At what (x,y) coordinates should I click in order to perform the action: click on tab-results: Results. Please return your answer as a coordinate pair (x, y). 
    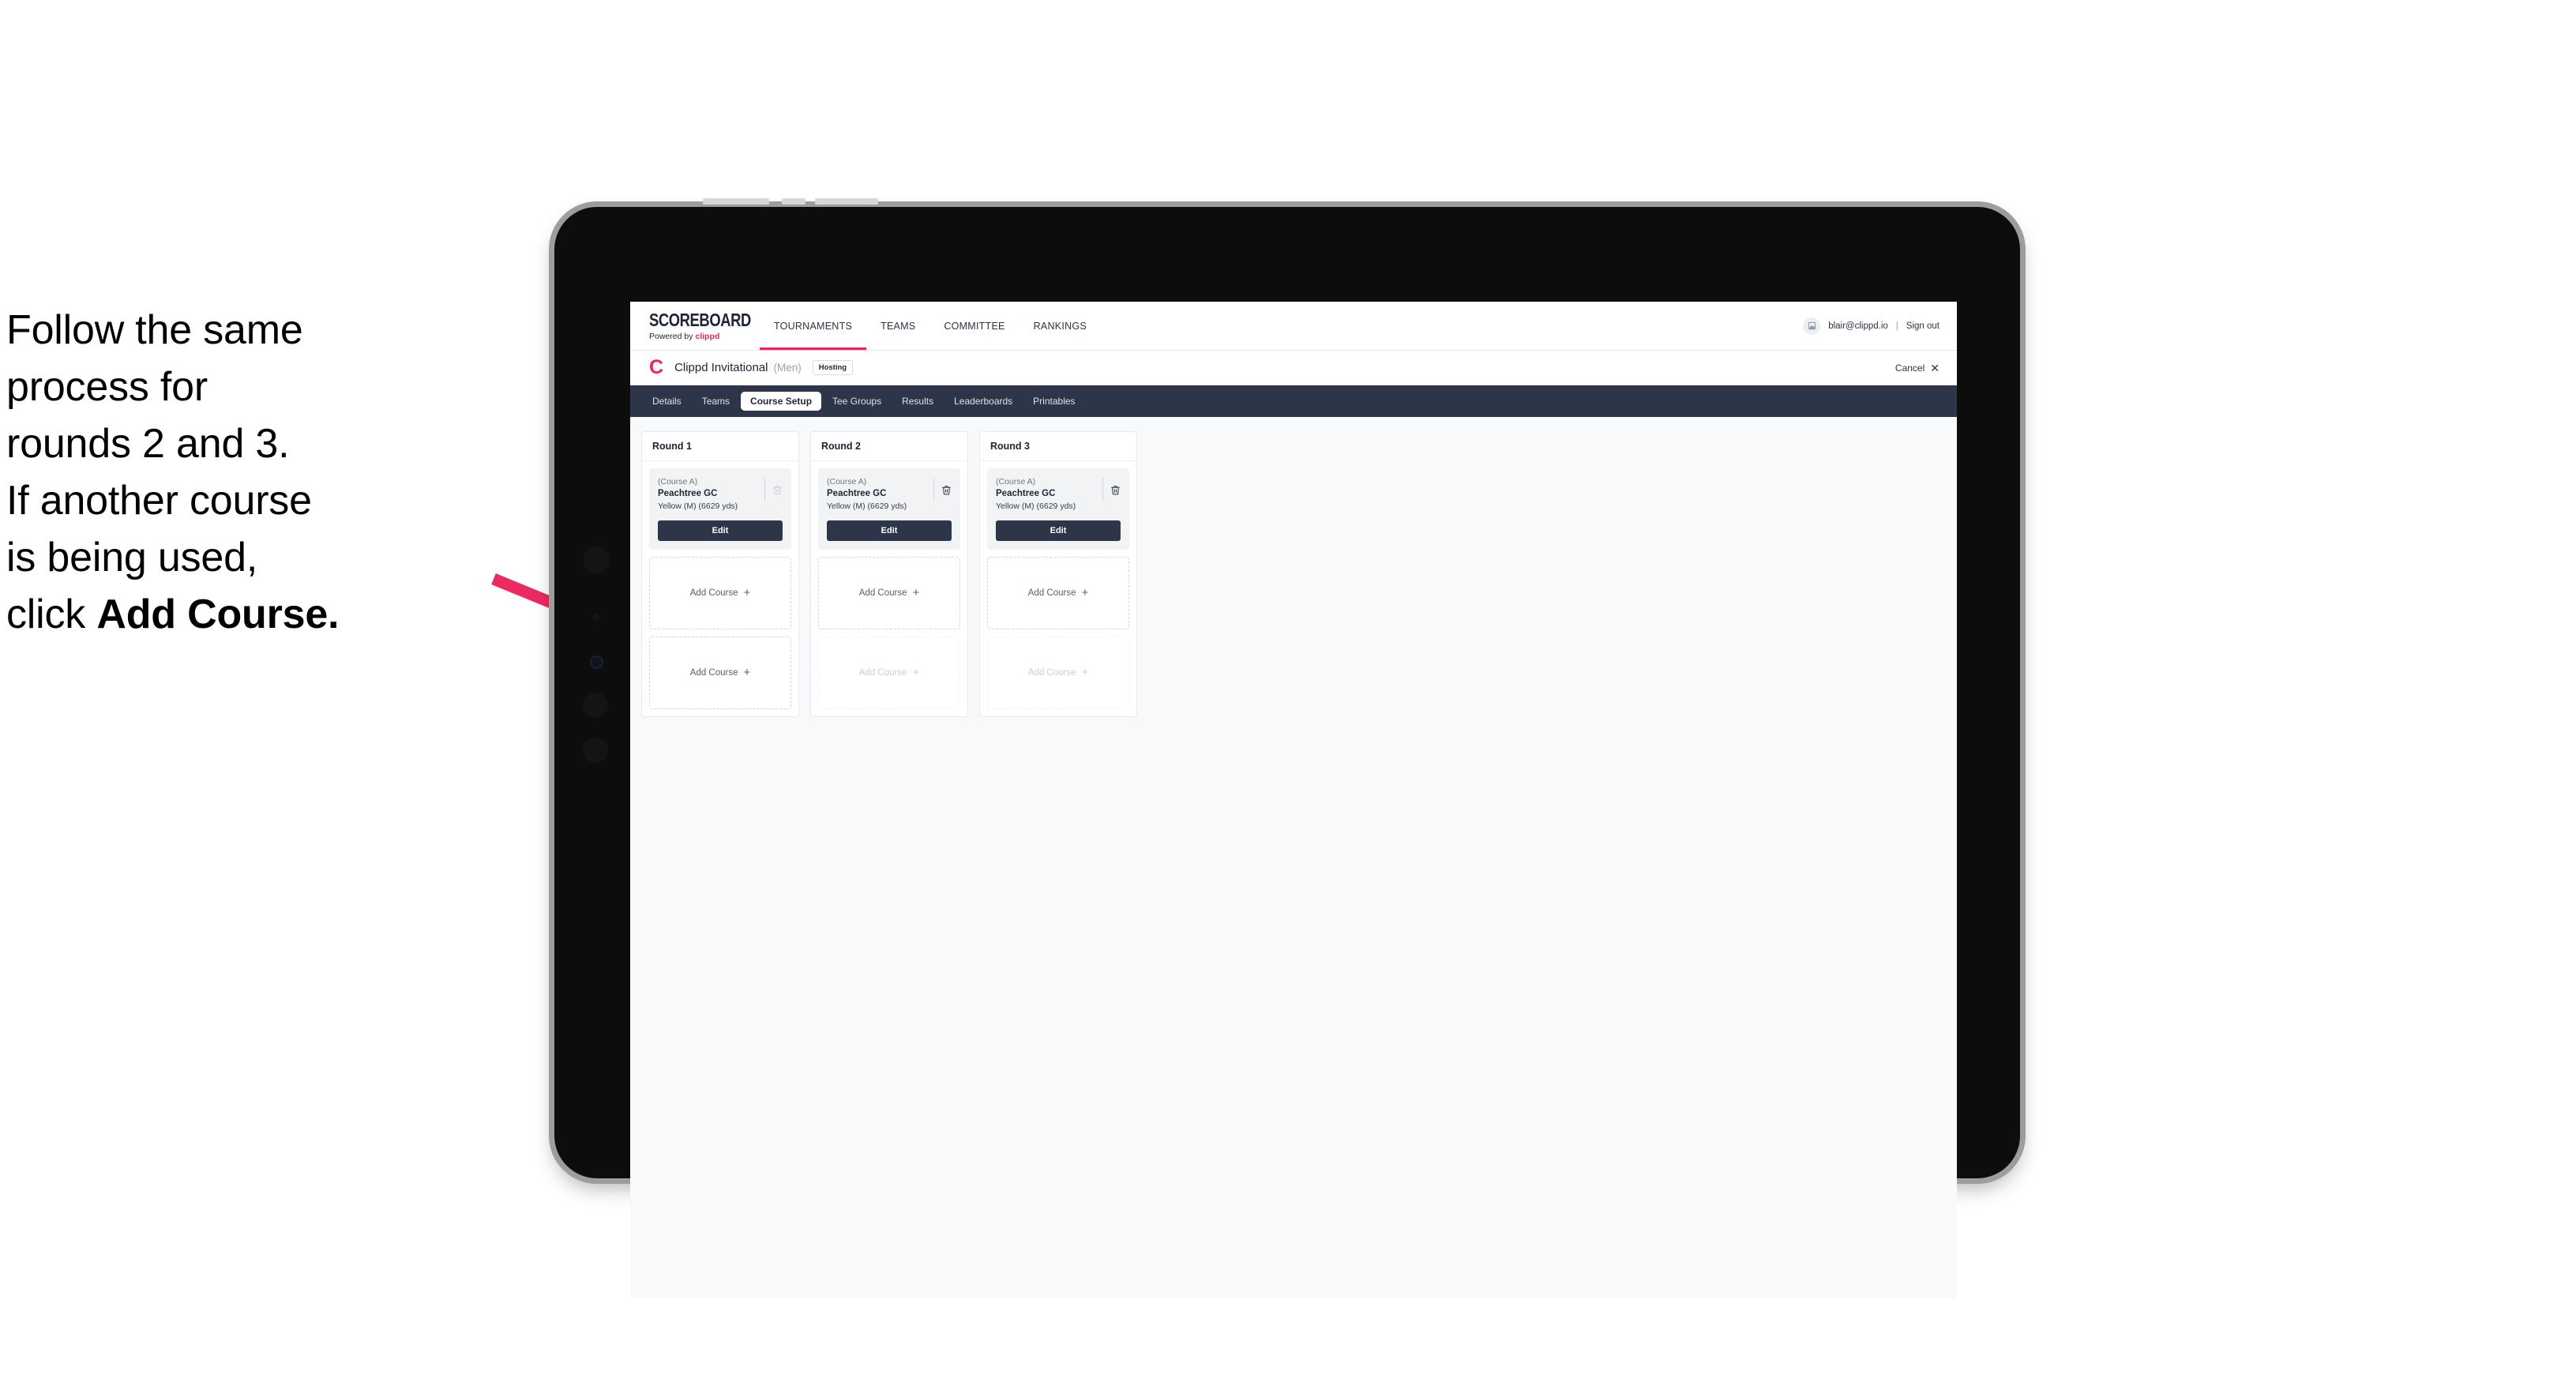
    Looking at the image, I should click on (917, 401).